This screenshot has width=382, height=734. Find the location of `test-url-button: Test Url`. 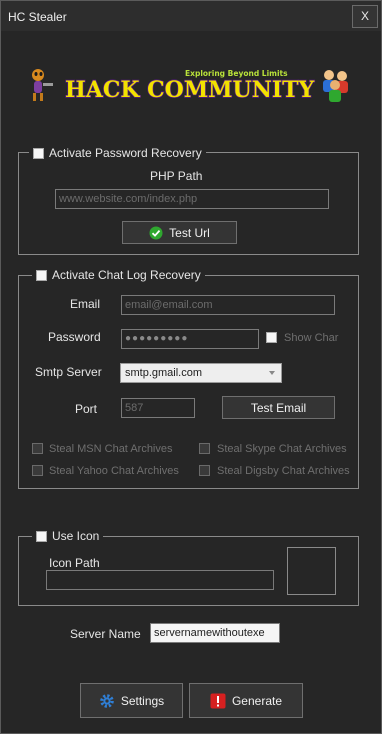

test-url-button: Test Url is located at coordinates (179, 232).